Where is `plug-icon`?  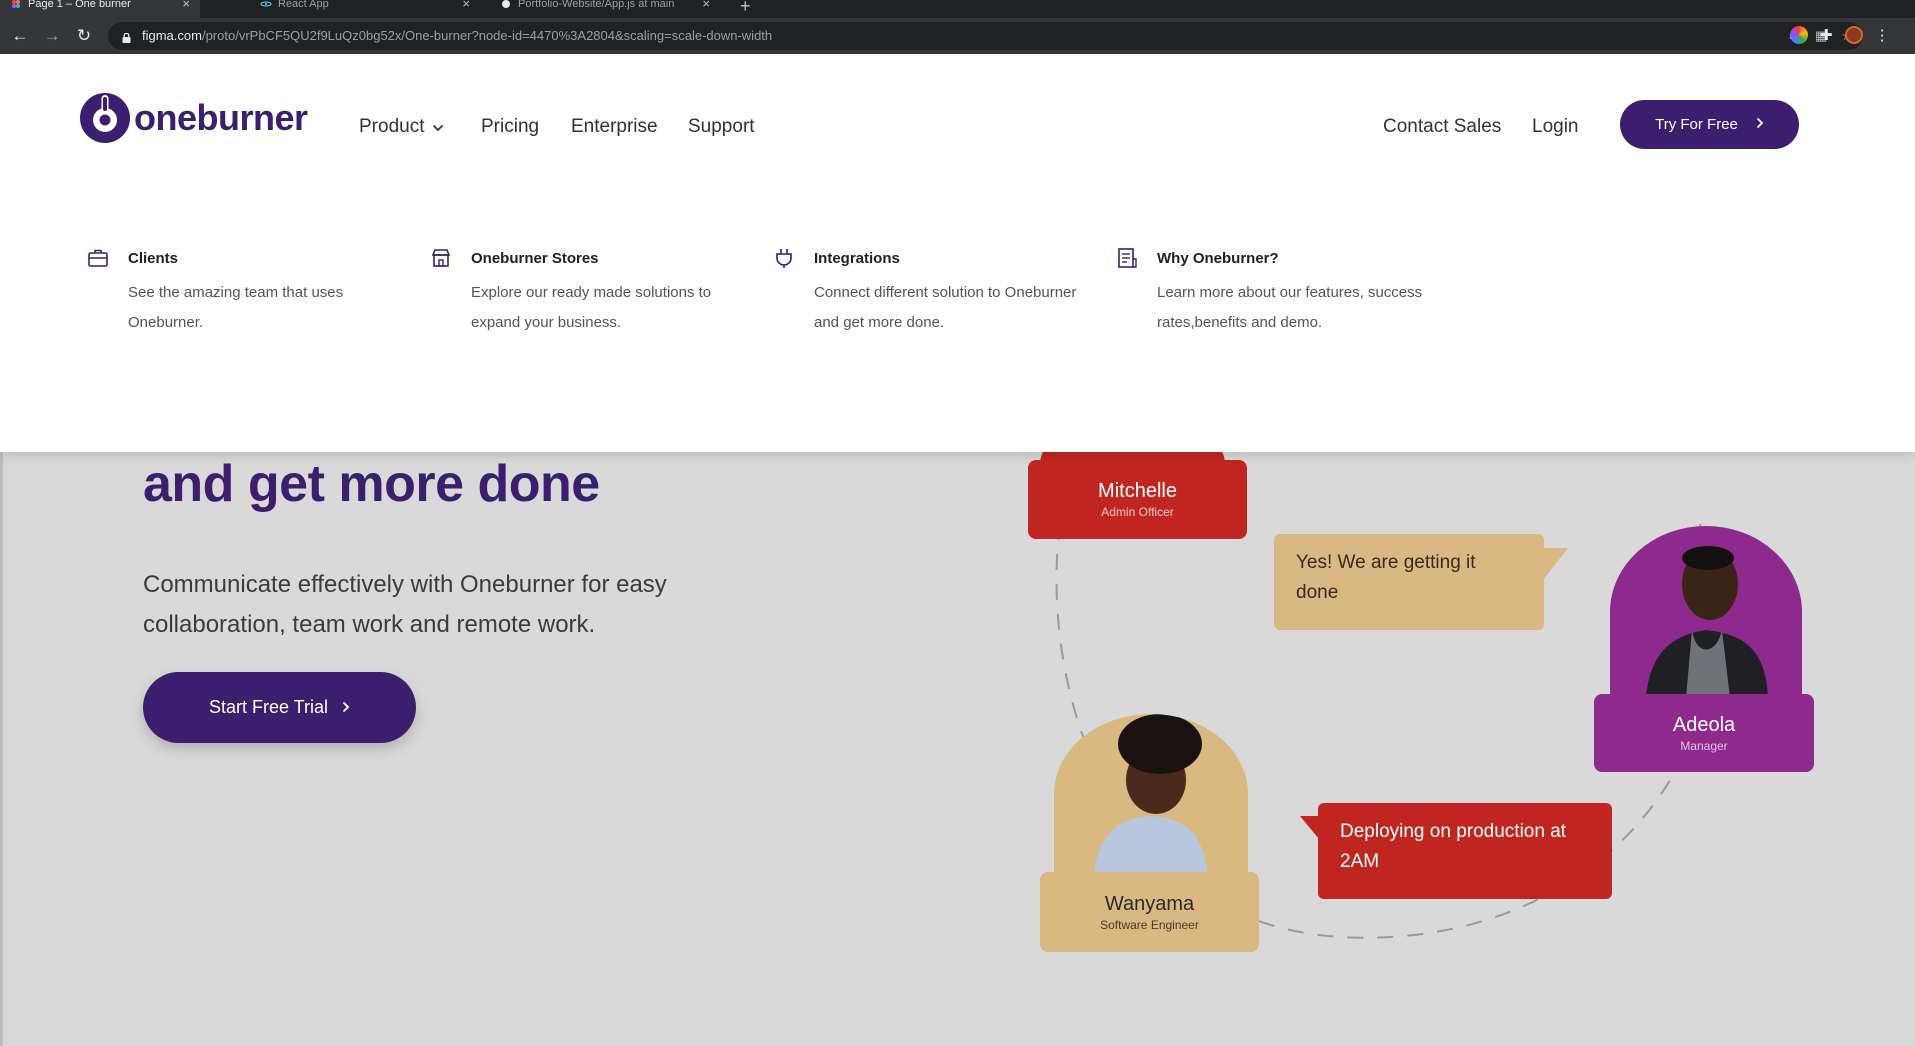
plug-icon is located at coordinates (784, 258).